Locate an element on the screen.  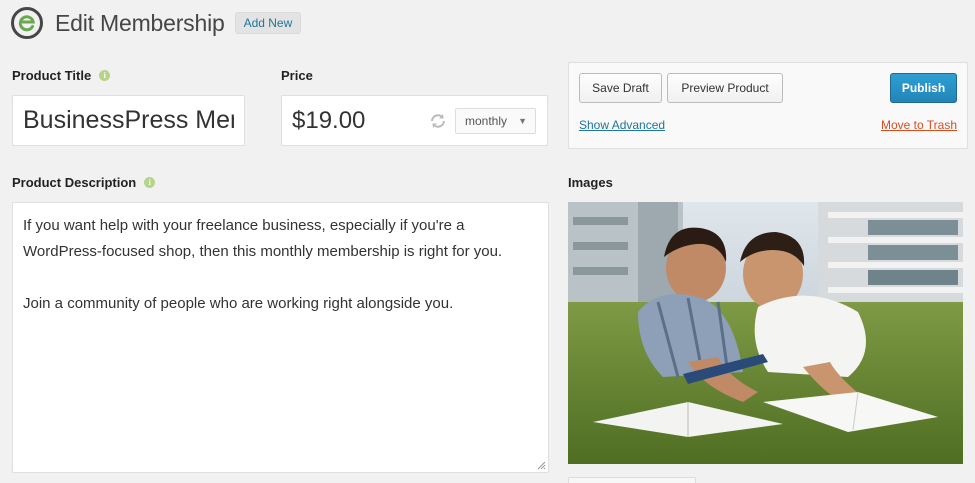
price-field: monthly ▼ is located at coordinates (414, 120).